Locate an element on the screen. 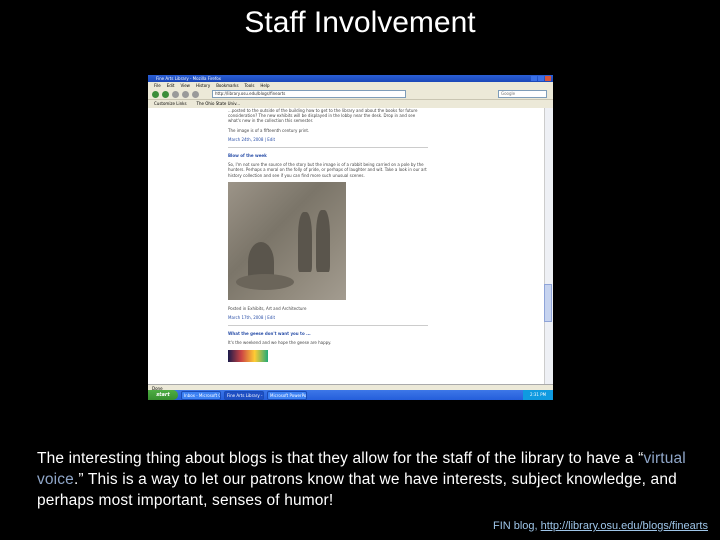  start-button: start is located at coordinates (163, 395).